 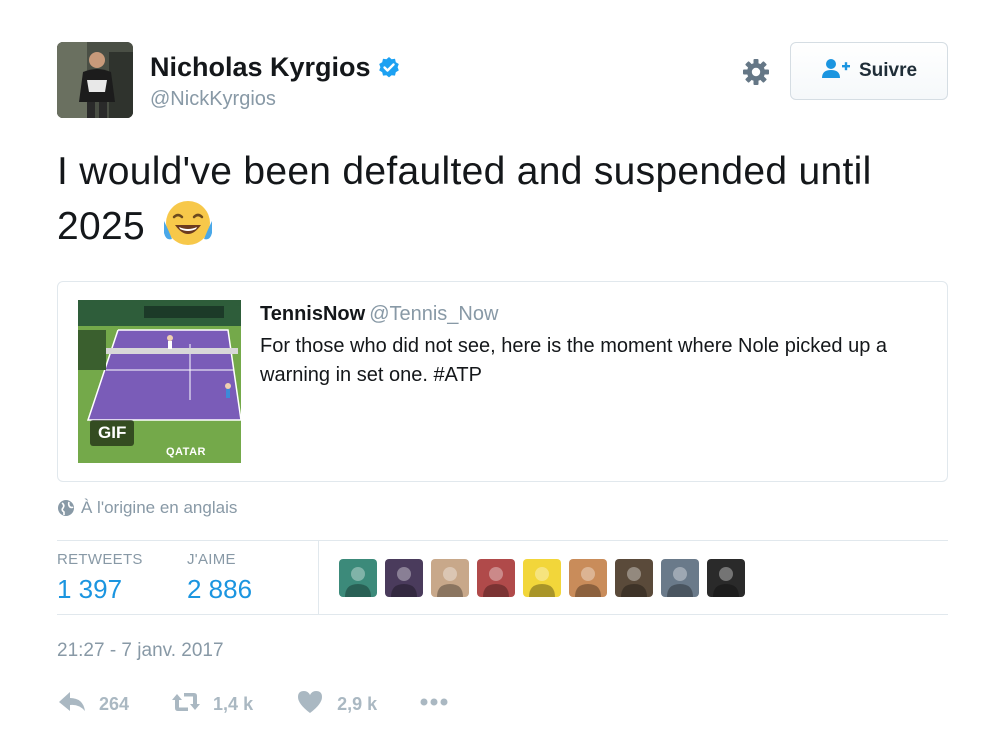 What do you see at coordinates (93, 704) in the screenshot?
I see `reply-button: 264` at bounding box center [93, 704].